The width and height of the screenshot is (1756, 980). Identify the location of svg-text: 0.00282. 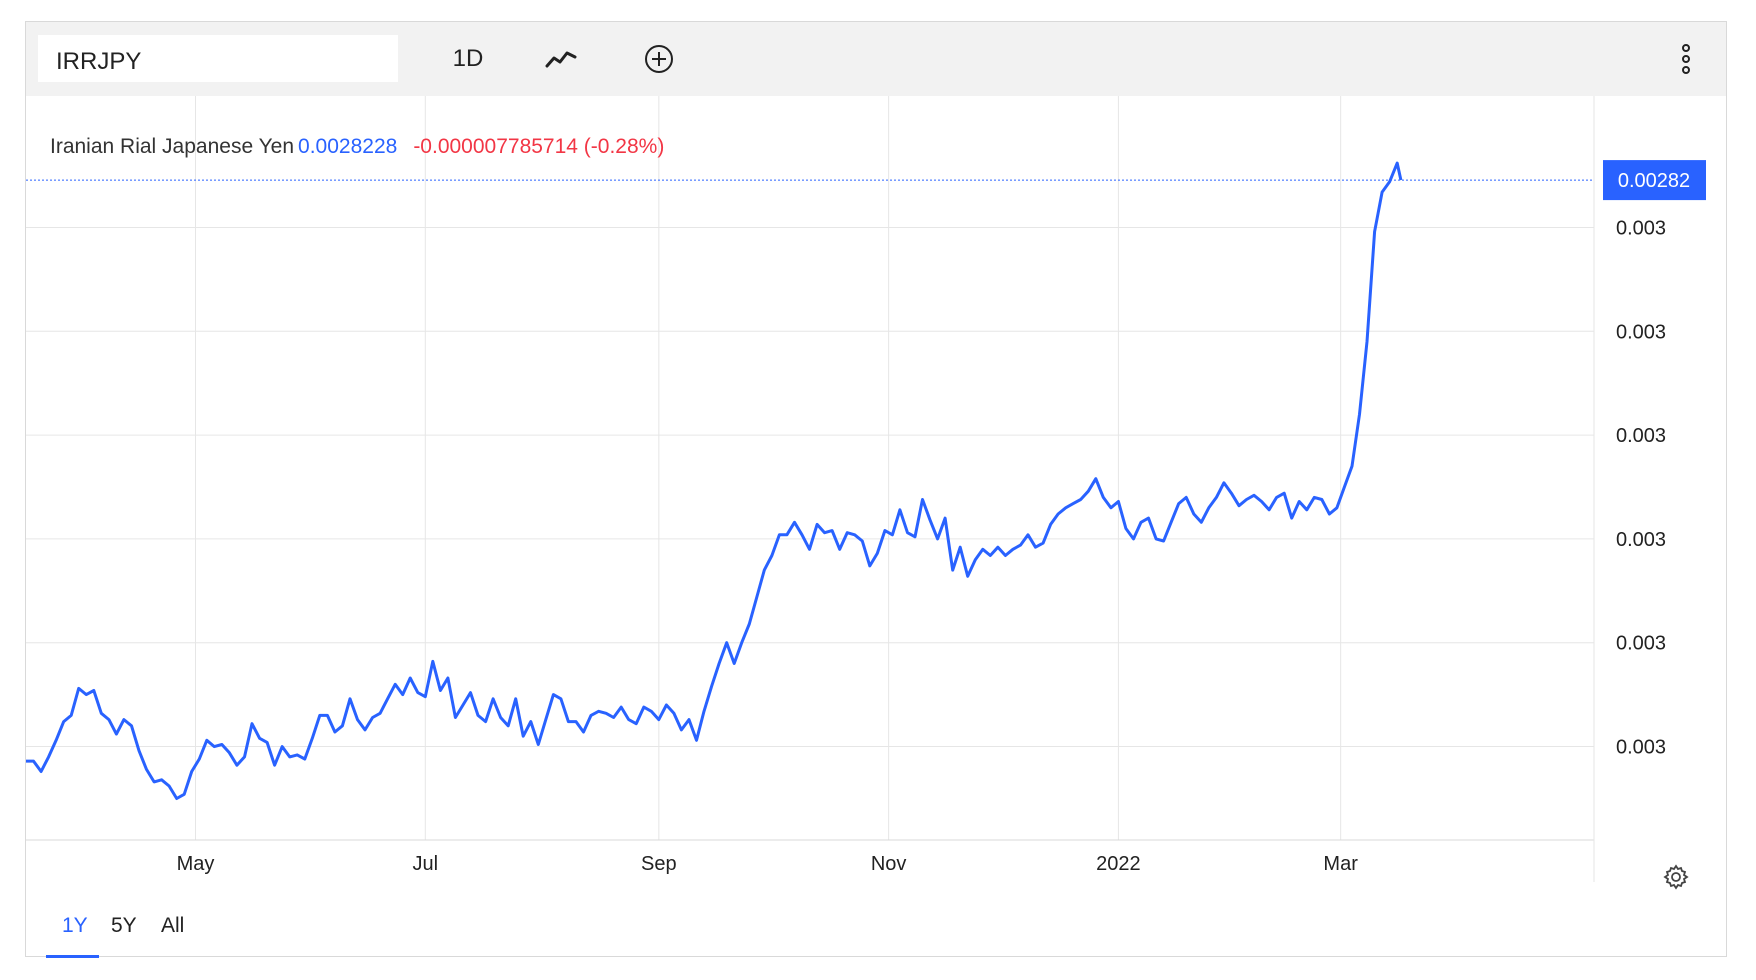
(1654, 181).